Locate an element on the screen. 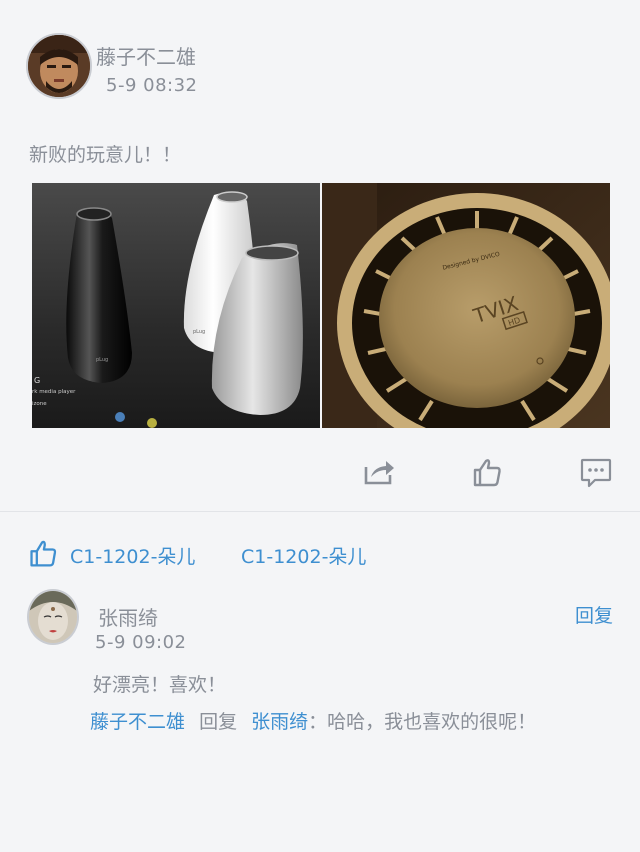 Image resolution: width=640 pixels, height=852 pixels. like-button is located at coordinates (487, 472).